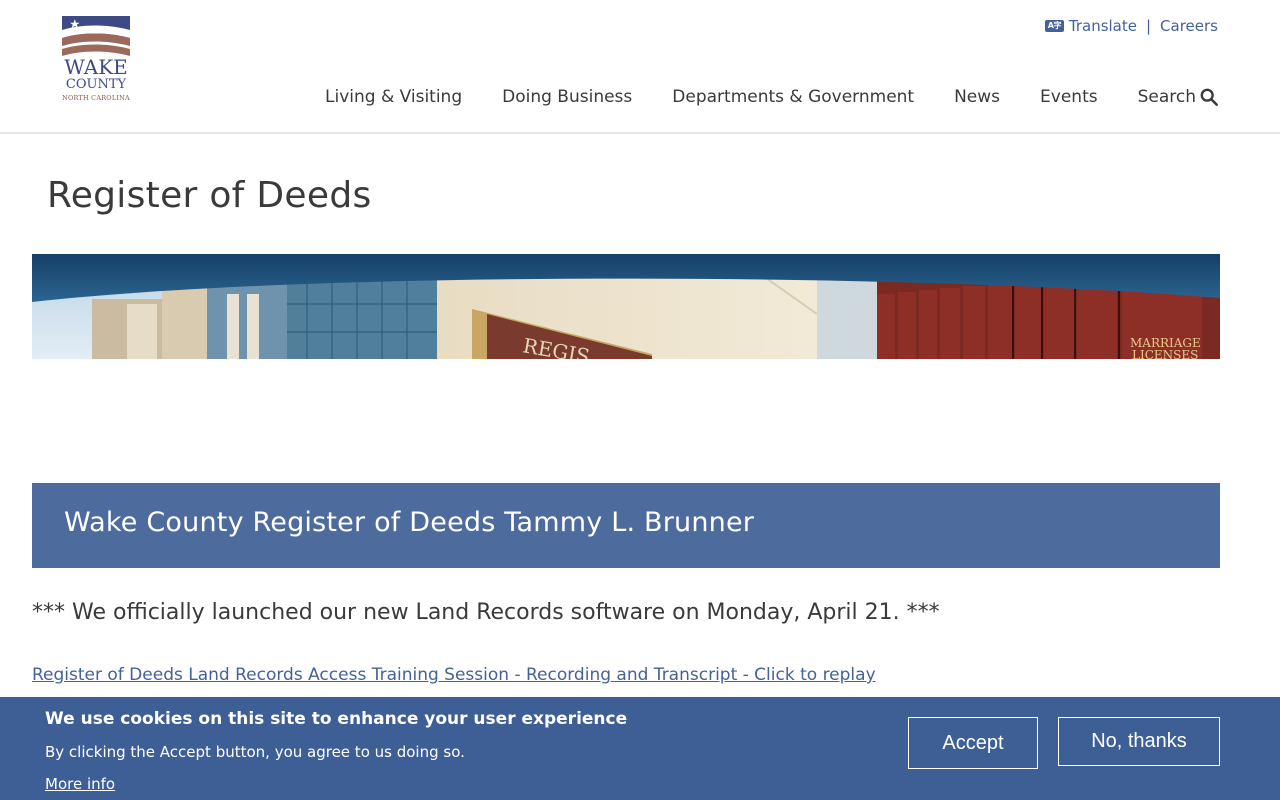 This screenshot has height=800, width=1280. I want to click on logo-text-wake: WAKE, so click(96, 67).